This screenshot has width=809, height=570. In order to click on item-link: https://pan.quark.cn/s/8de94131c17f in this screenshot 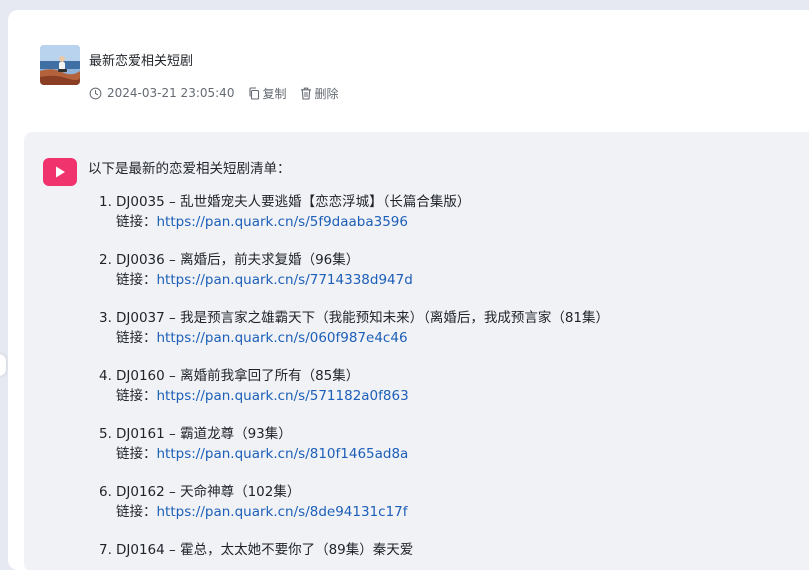, I will do `click(282, 512)`.